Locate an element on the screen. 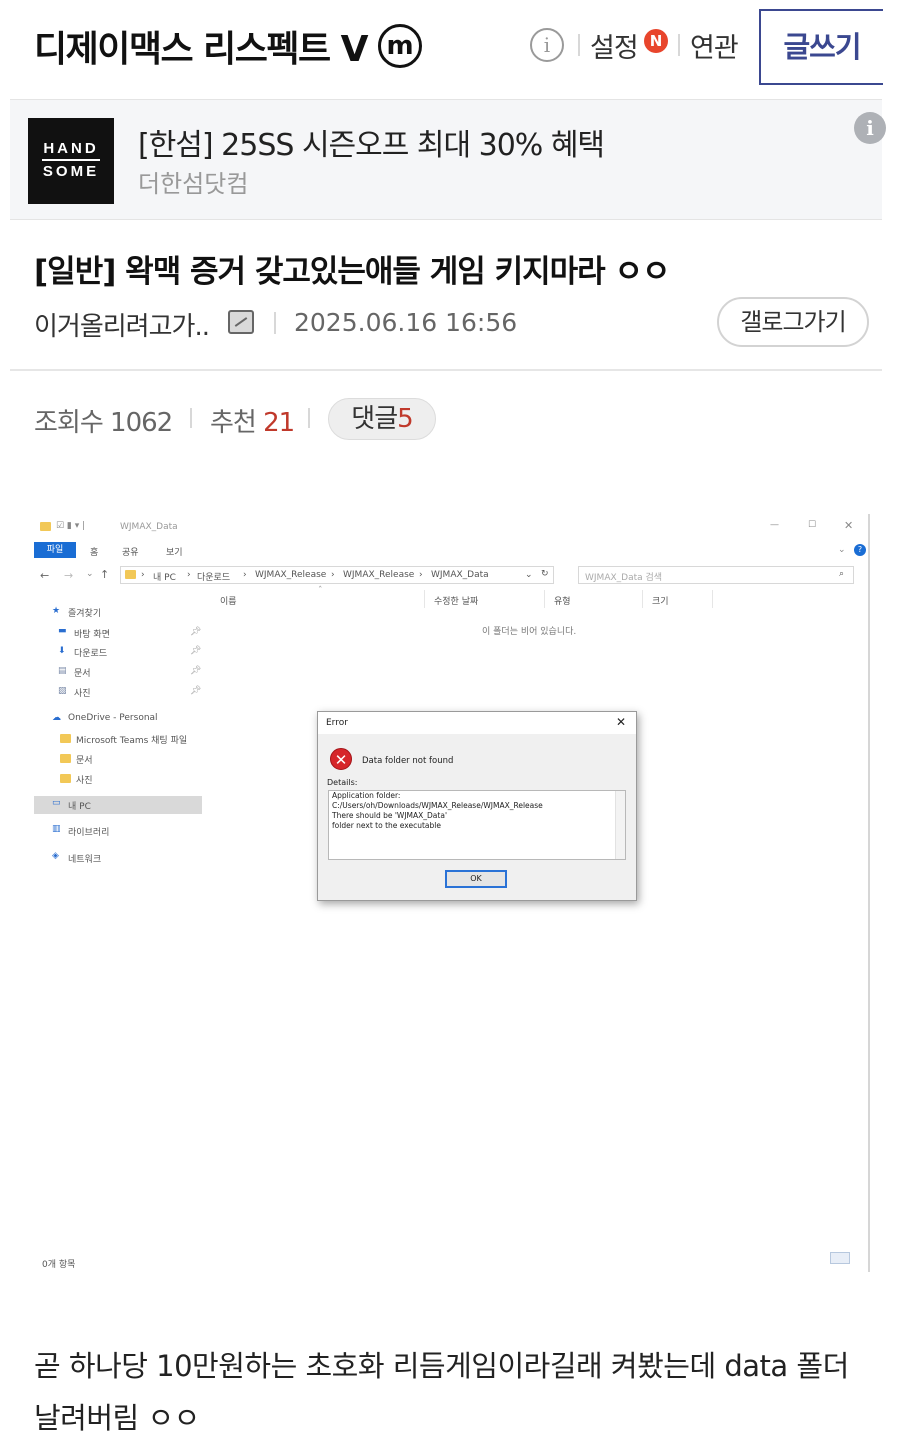 This screenshot has height=1439, width=900. ok-button: OK is located at coordinates (476, 879).